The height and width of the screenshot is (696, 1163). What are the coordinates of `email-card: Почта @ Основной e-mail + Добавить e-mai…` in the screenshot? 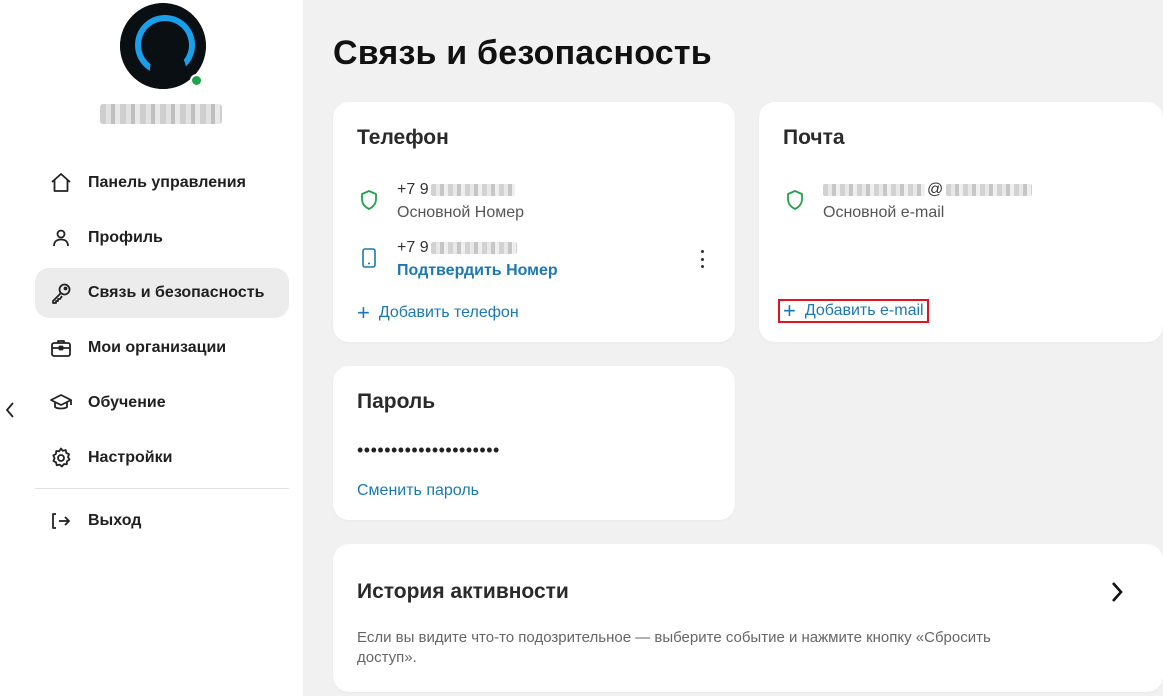 It's located at (961, 222).